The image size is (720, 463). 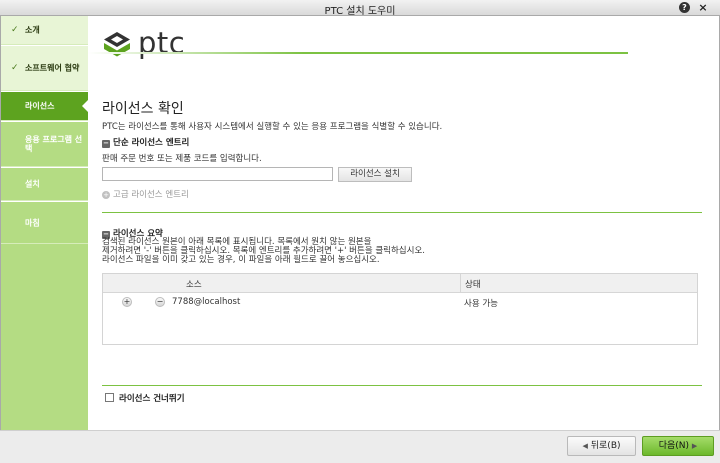 I want to click on title-bar: PTC 설치 도우미 ? ×, so click(x=360, y=8).